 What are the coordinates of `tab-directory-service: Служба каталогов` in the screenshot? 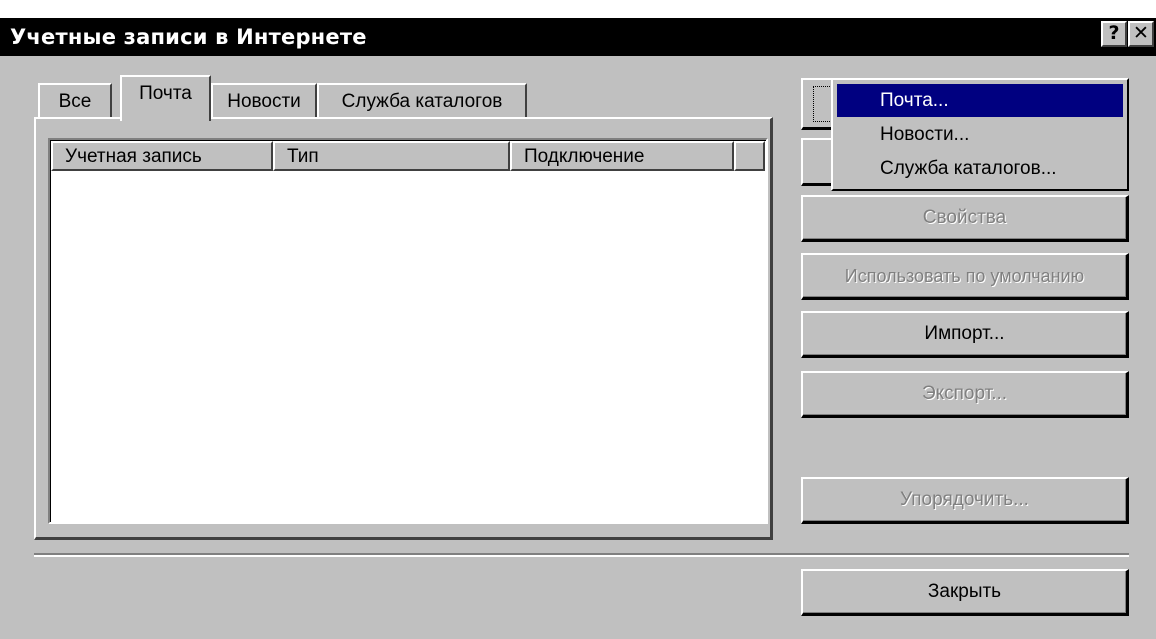 It's located at (422, 102).